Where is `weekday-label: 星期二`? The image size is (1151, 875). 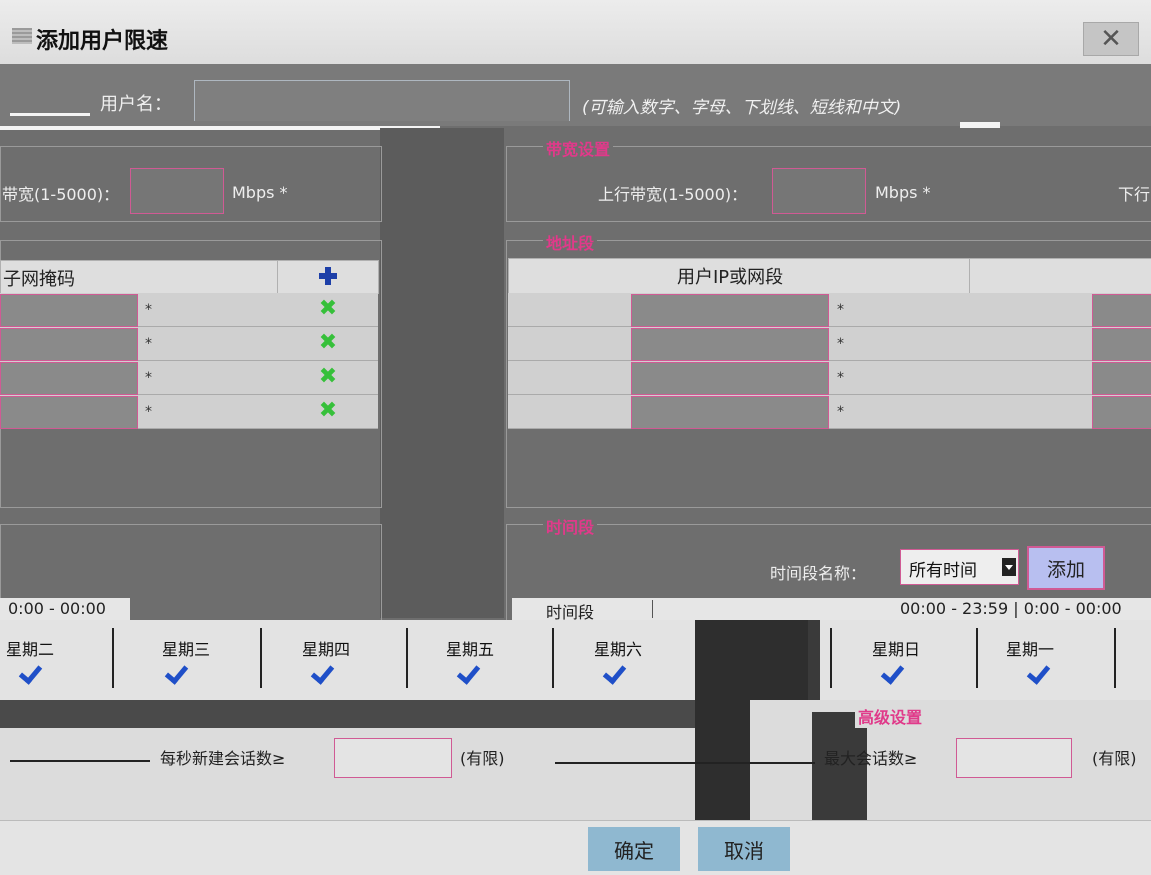 weekday-label: 星期二 is located at coordinates (29, 649).